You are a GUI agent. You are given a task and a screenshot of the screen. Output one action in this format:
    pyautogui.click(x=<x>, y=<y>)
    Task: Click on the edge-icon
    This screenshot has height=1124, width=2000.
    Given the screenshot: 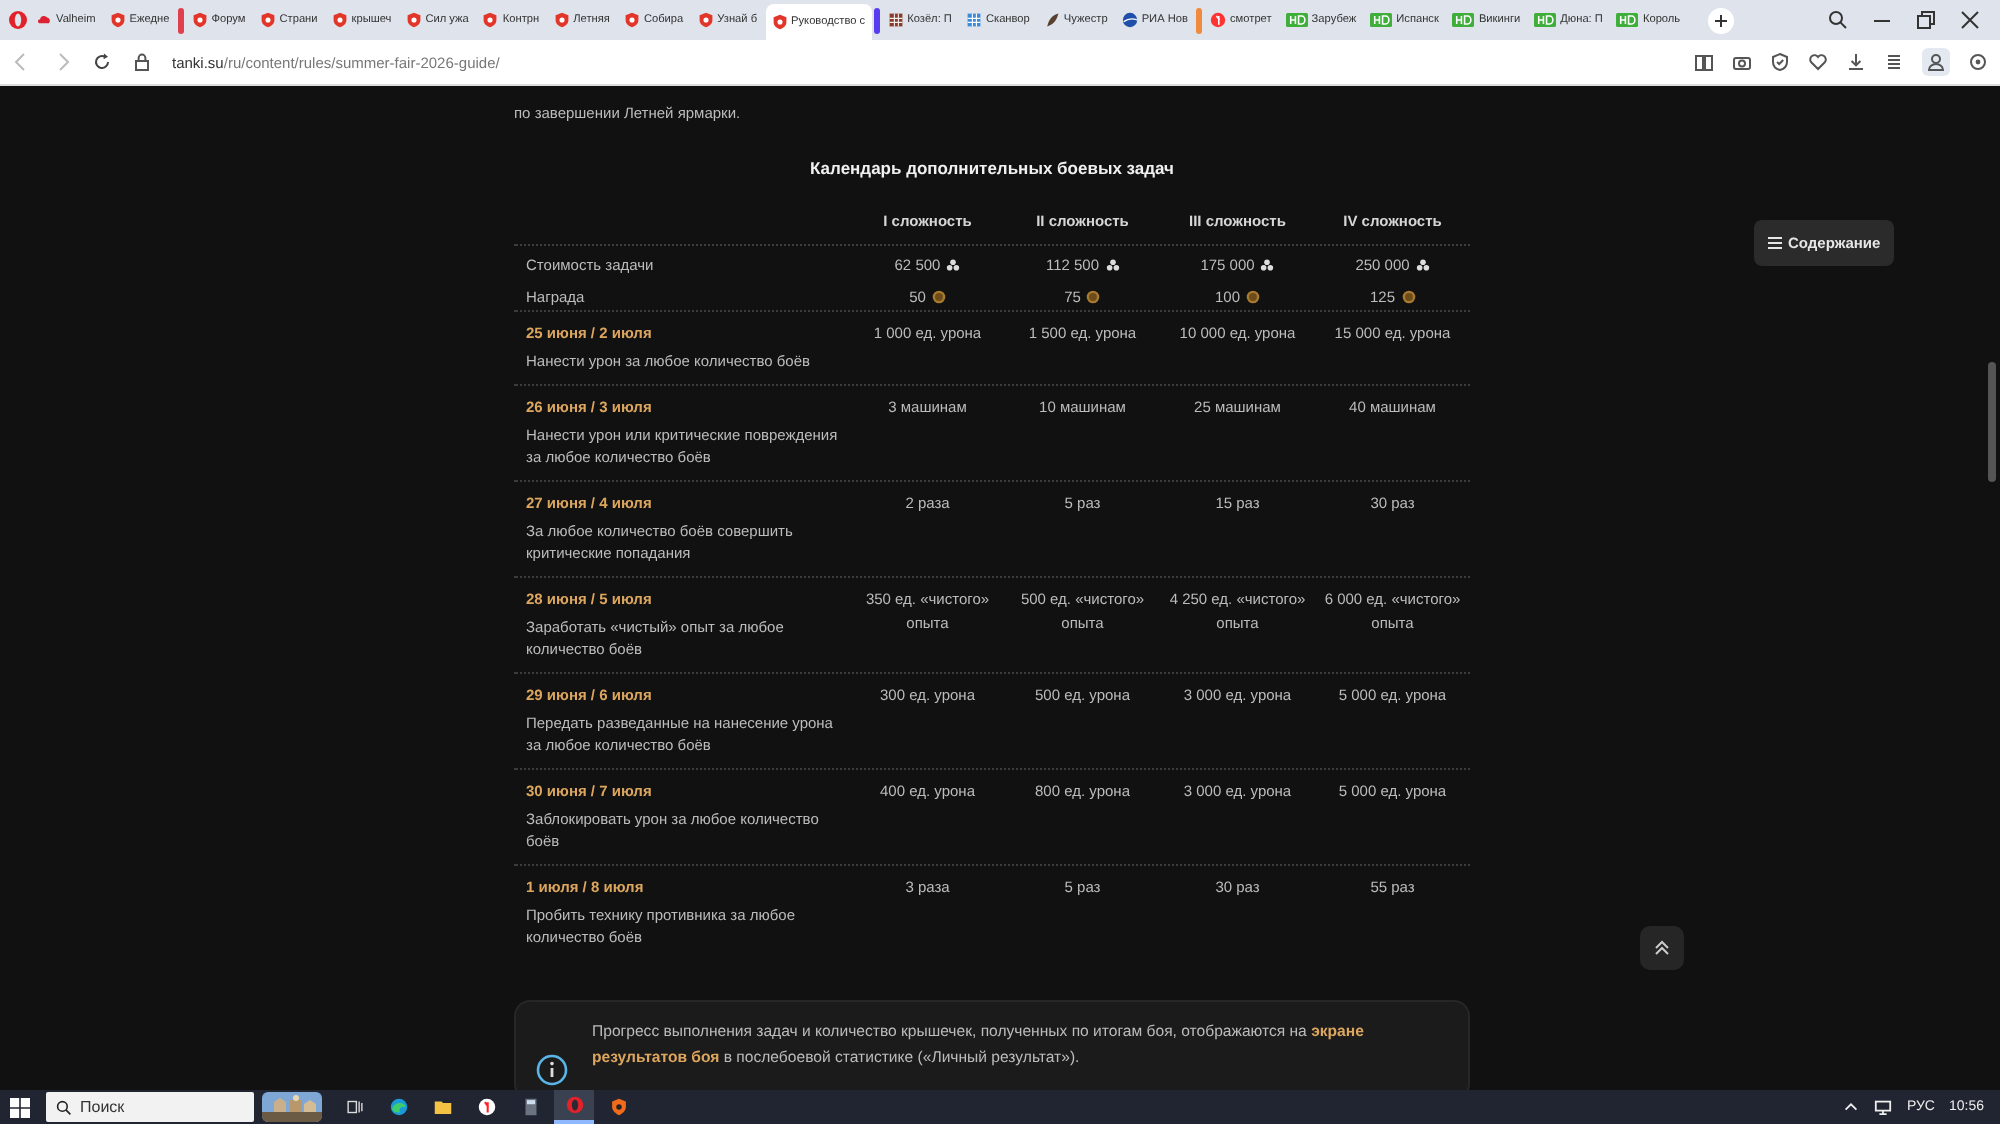 What is the action you would take?
    pyautogui.click(x=398, y=1107)
    